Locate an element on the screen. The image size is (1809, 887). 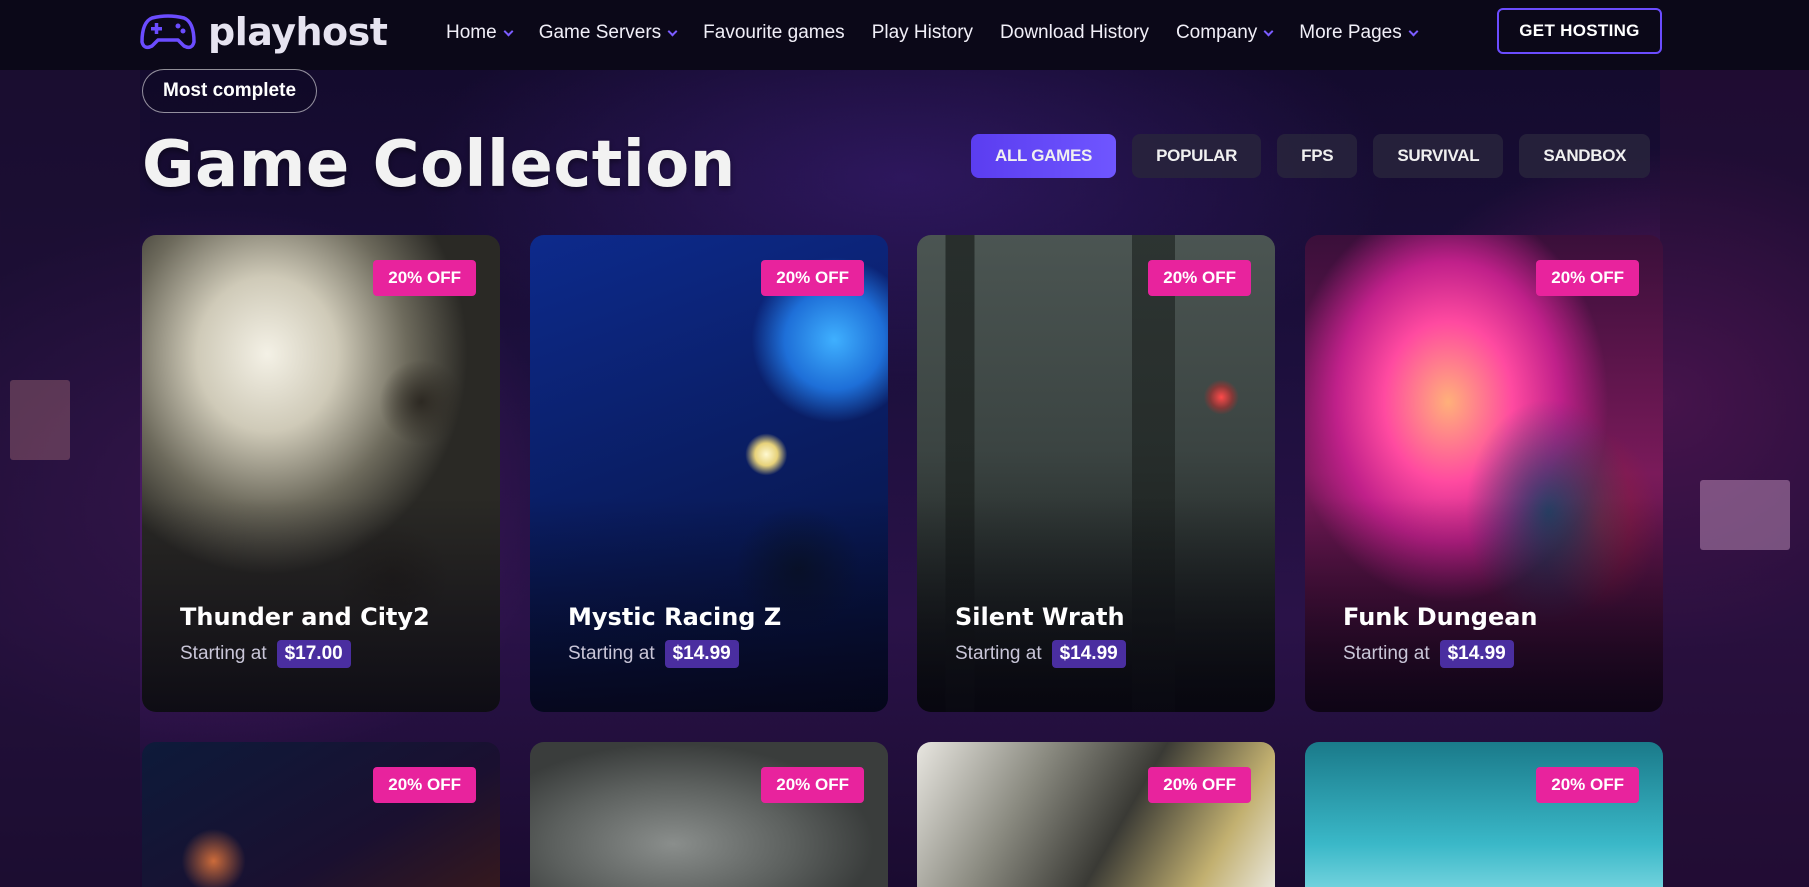
price-tag: $17.00 is located at coordinates (313, 654).